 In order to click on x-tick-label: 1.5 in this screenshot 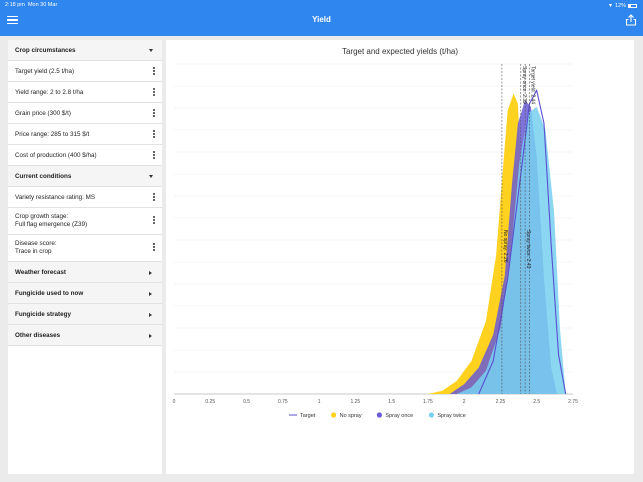, I will do `click(391, 402)`.